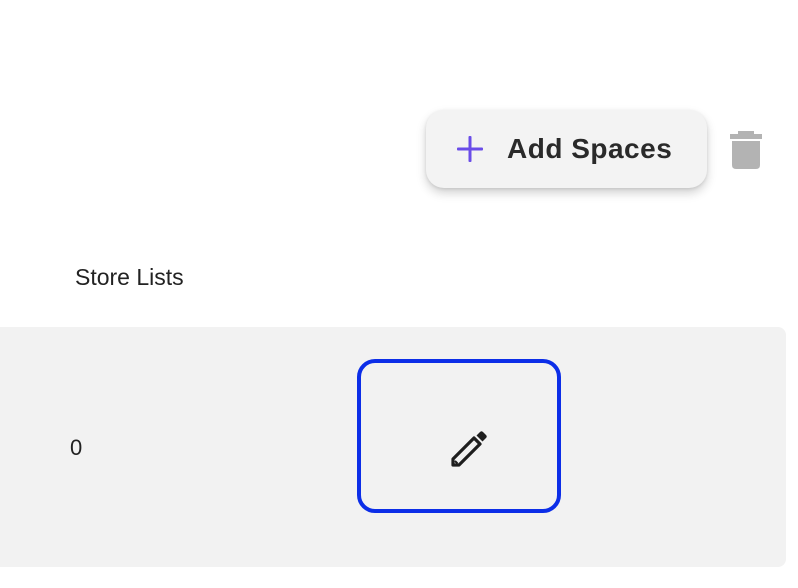  Describe the element at coordinates (746, 150) in the screenshot. I see `trash-icon` at that location.